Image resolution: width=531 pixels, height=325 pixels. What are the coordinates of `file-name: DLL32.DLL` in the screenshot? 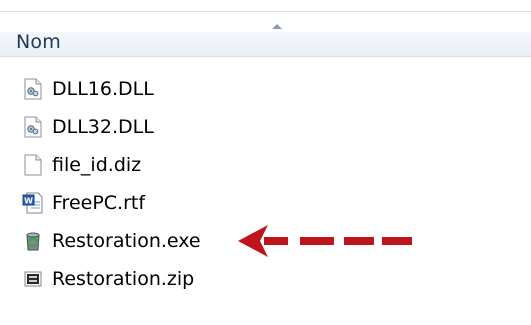 It's located at (103, 127).